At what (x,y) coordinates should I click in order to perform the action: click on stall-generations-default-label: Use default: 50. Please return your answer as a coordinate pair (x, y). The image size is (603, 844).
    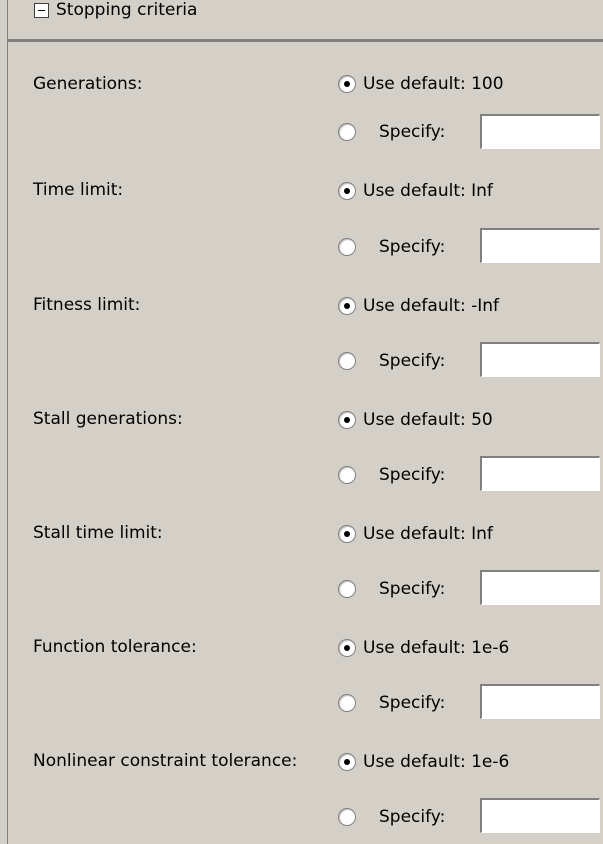
    Looking at the image, I should click on (428, 420).